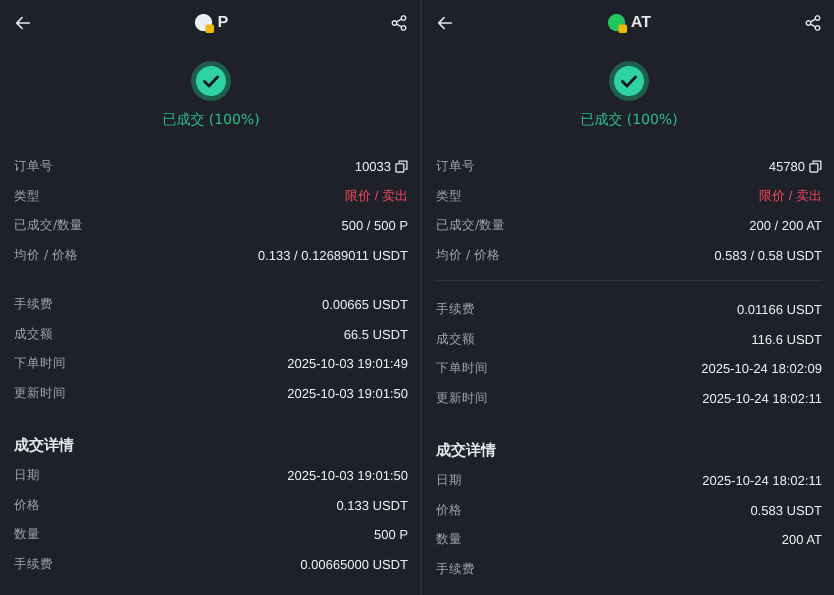 The image size is (834, 595). Describe the element at coordinates (372, 166) in the screenshot. I see `field-value: 10033` at that location.